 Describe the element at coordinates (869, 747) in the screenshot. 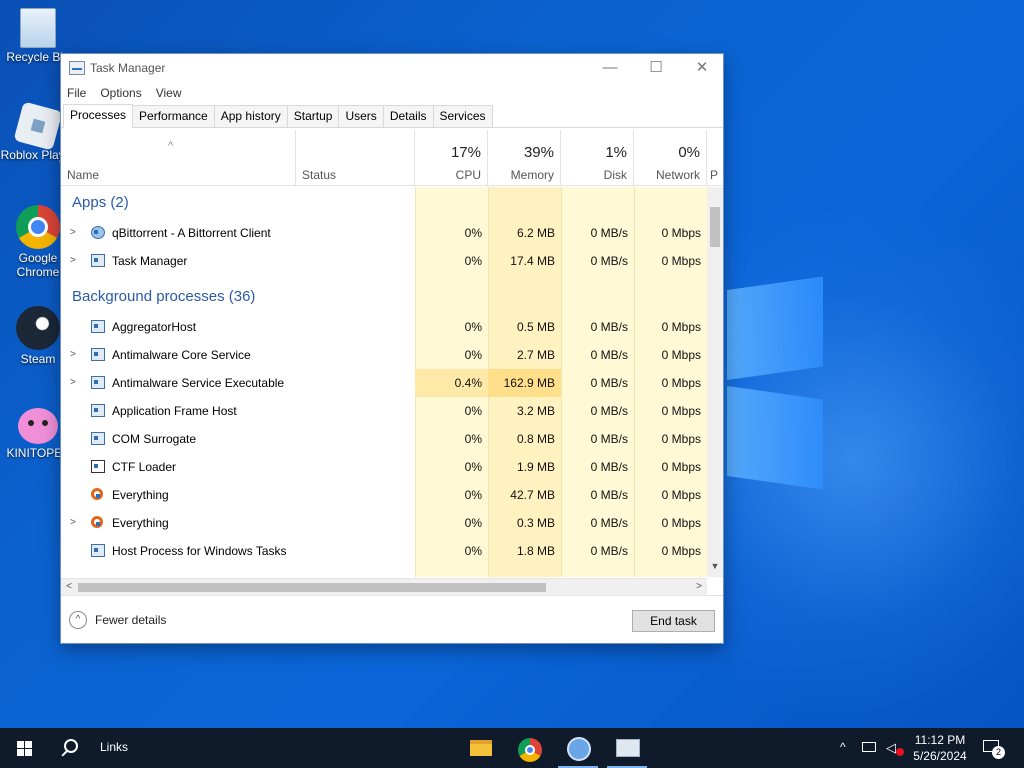

I see `network-icon` at that location.